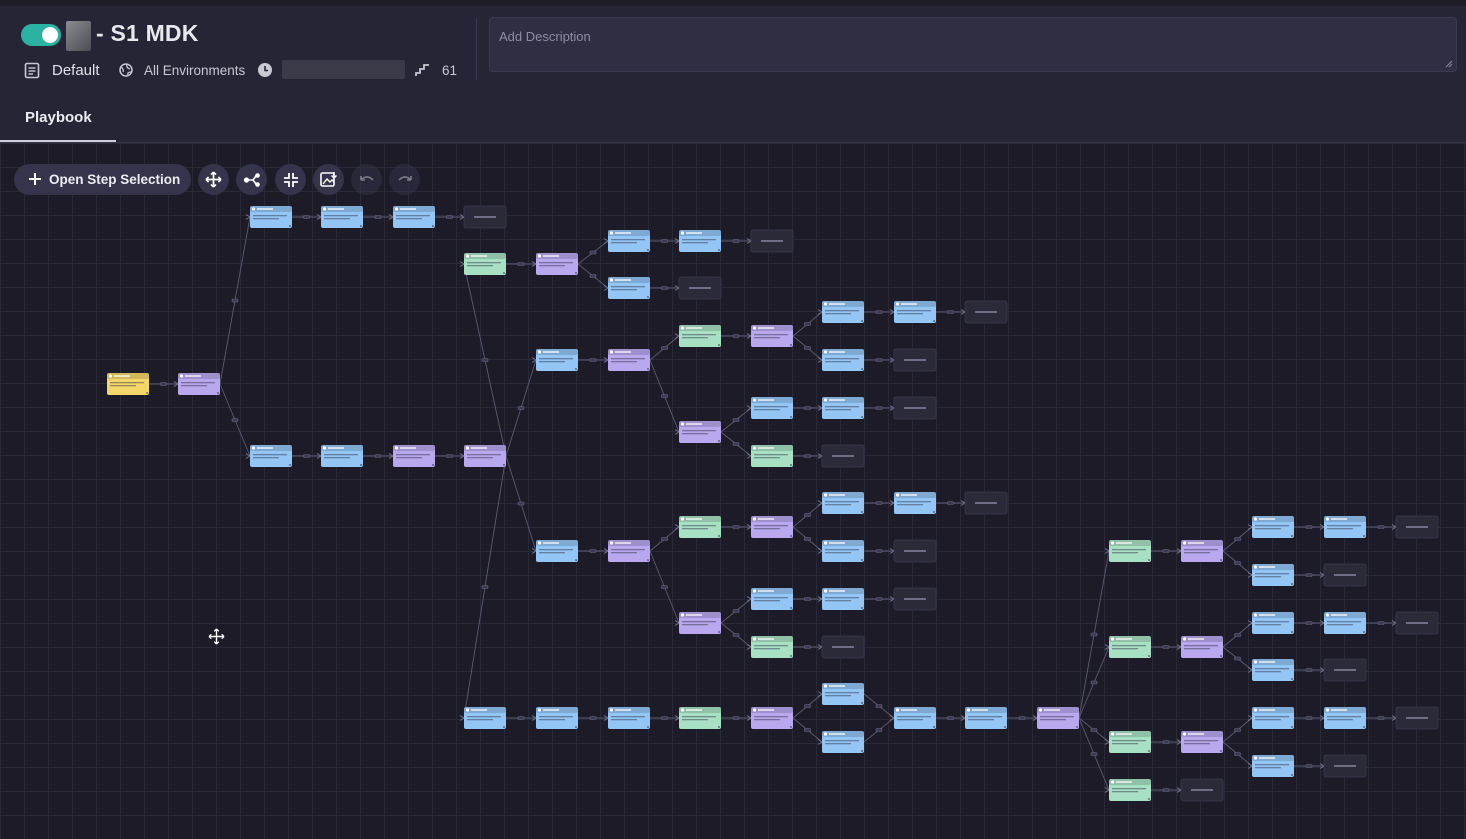  What do you see at coordinates (328, 179) in the screenshot?
I see `export-image-button` at bounding box center [328, 179].